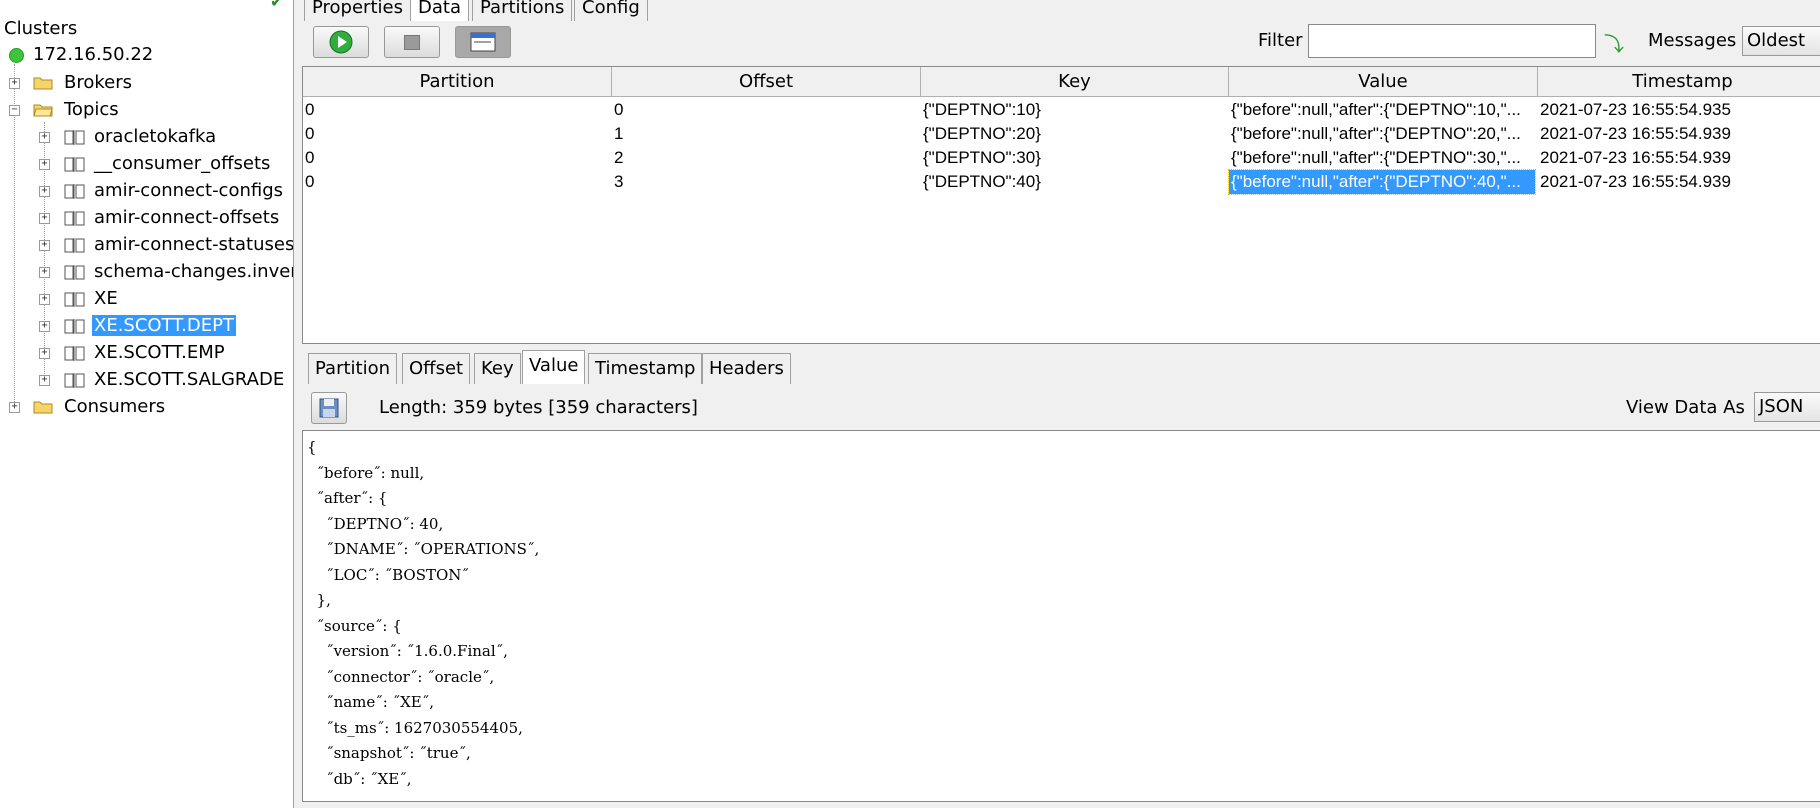 This screenshot has width=1820, height=808. Describe the element at coordinates (93, 55) in the screenshot. I see `tree-item-cluster: 172.16.50.22` at that location.